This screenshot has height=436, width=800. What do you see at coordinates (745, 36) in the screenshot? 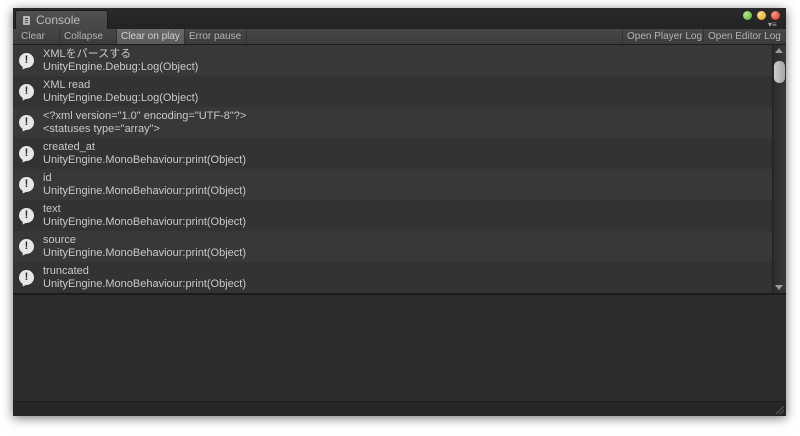
I see `open-editor-log-button: Open Editor Log` at bounding box center [745, 36].